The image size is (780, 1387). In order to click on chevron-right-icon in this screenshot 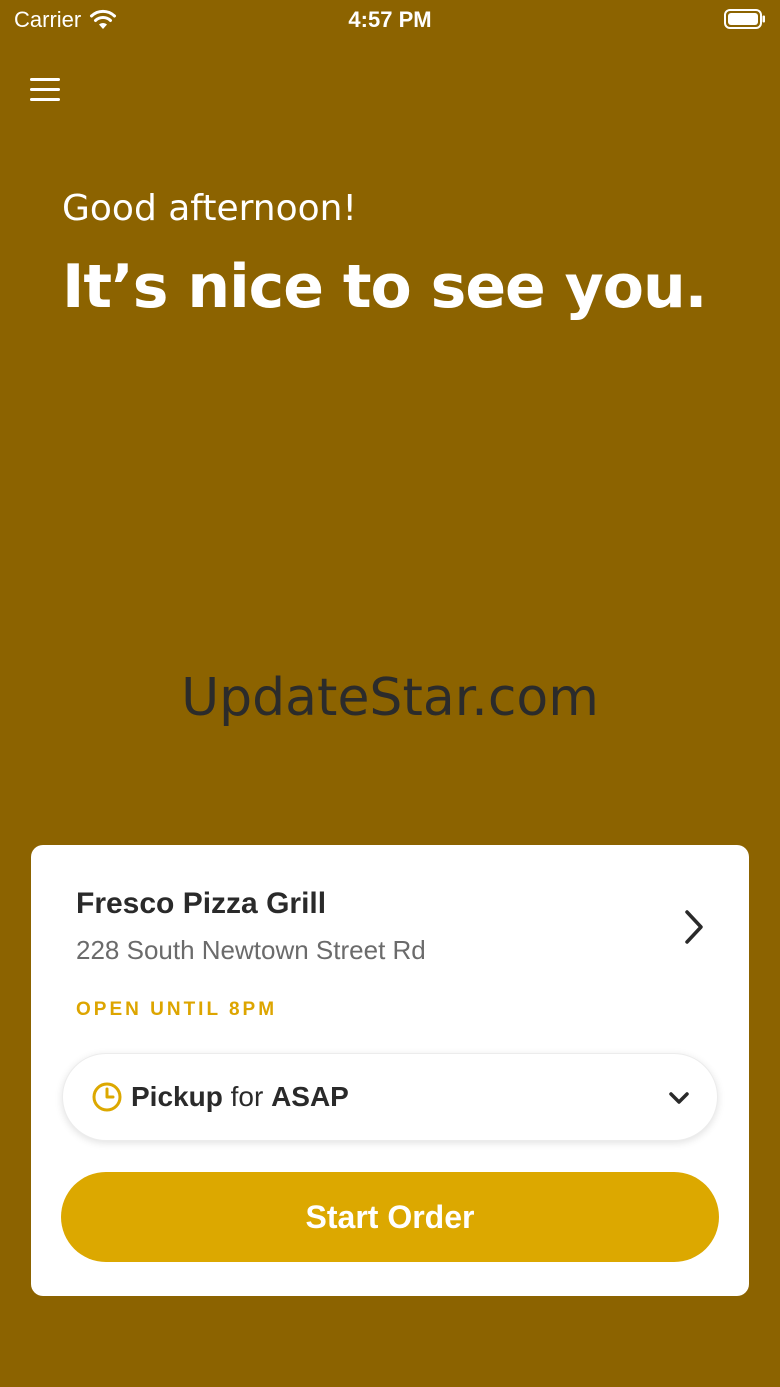, I will do `click(694, 927)`.